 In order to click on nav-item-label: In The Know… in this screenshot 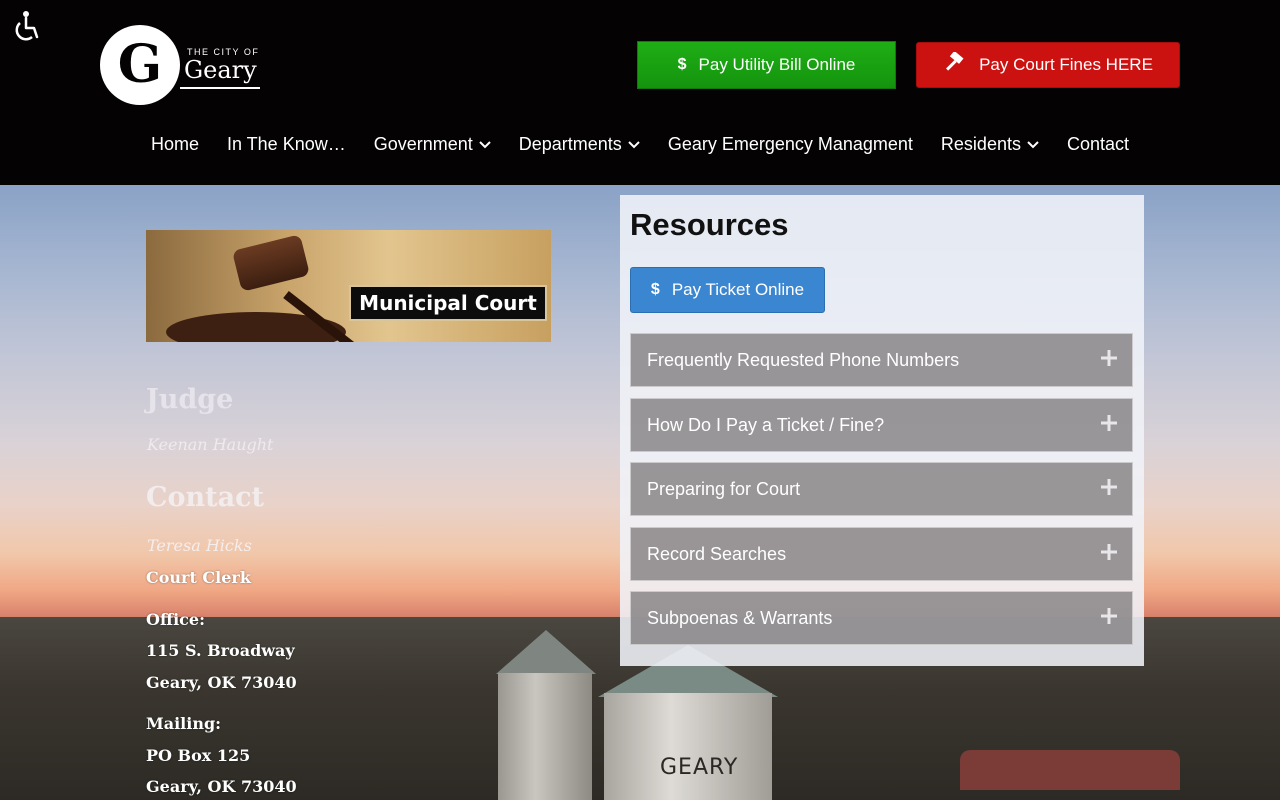, I will do `click(286, 143)`.